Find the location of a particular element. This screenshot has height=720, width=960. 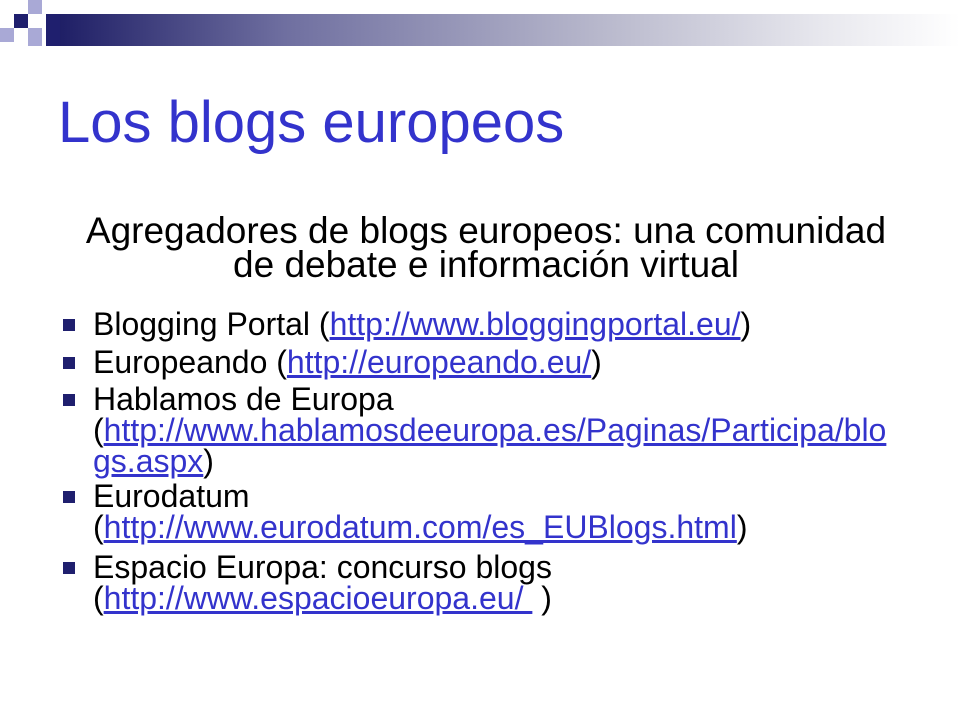

link-bloggingportal: http://www.bloggingportal.eu/ is located at coordinates (535, 324).